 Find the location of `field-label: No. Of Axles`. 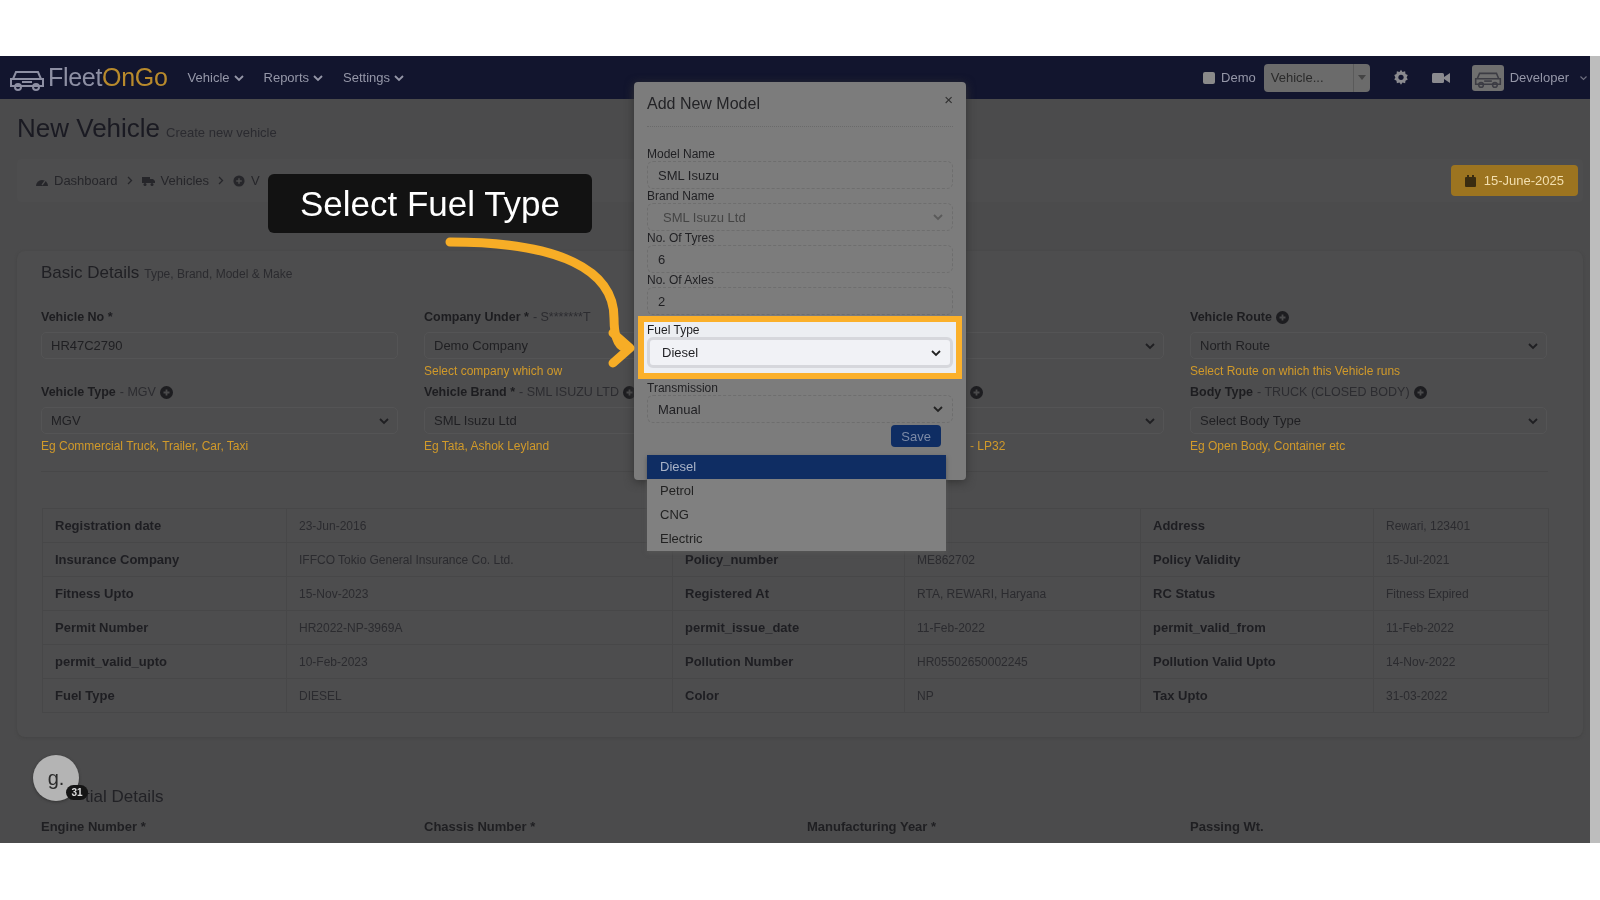

field-label: No. Of Axles is located at coordinates (681, 280).